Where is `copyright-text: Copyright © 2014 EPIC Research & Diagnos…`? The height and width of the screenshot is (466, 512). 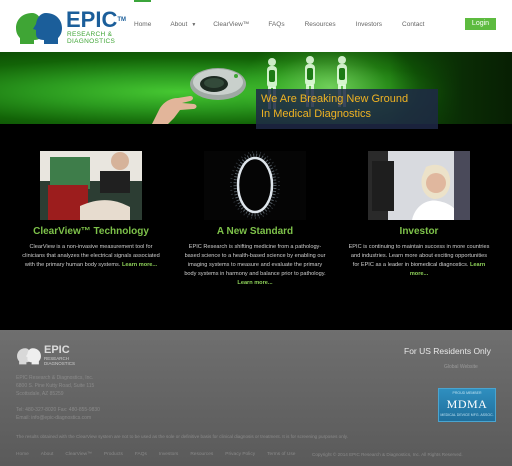
copyright-text: Copyright © 2014 EPIC Research & Diagnos… is located at coordinates (387, 454).